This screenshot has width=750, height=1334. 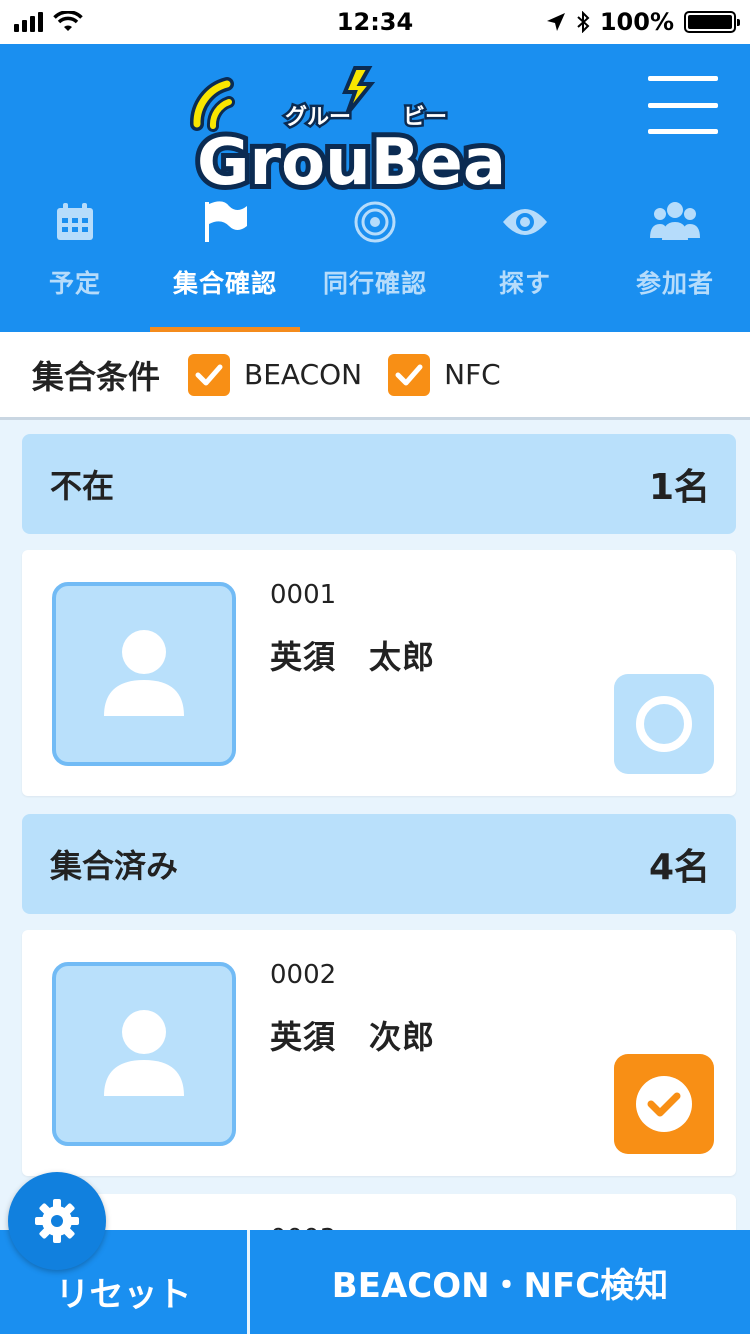 What do you see at coordinates (583, 22) in the screenshot?
I see `bluetooth-icon` at bounding box center [583, 22].